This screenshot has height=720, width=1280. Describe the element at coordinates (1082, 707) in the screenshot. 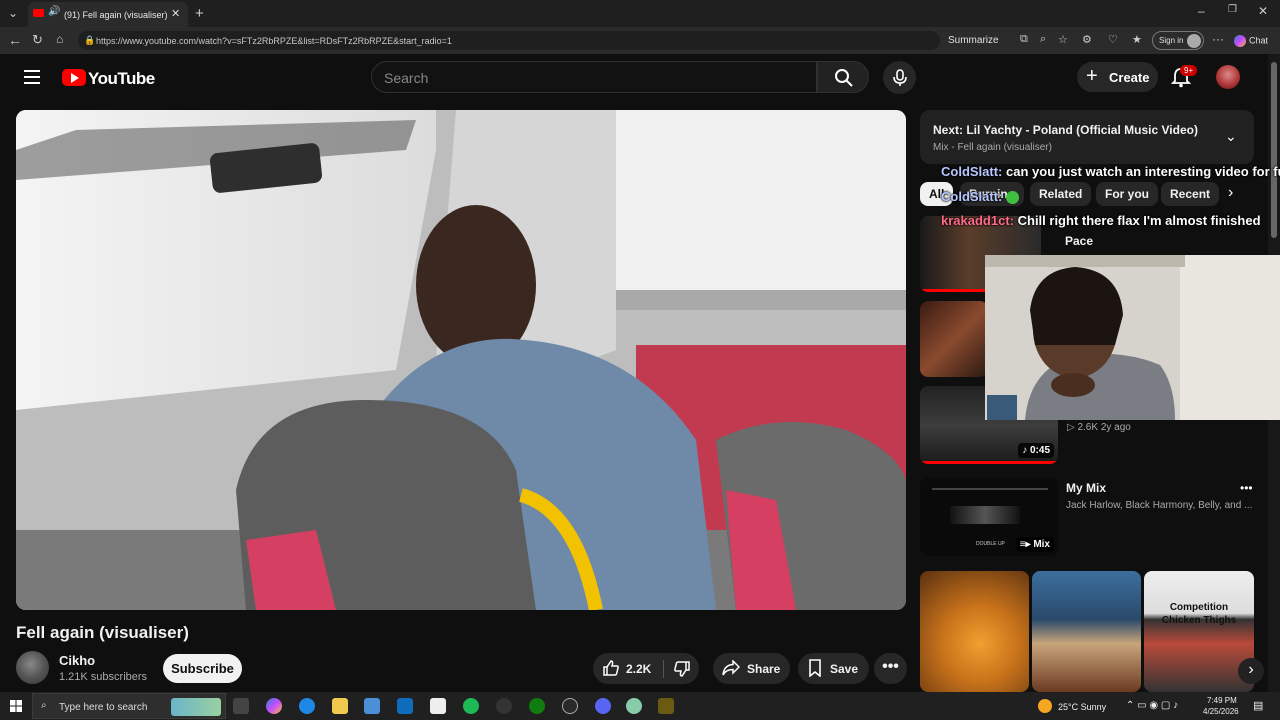

I see `weather-text: 25°C Sunny` at that location.